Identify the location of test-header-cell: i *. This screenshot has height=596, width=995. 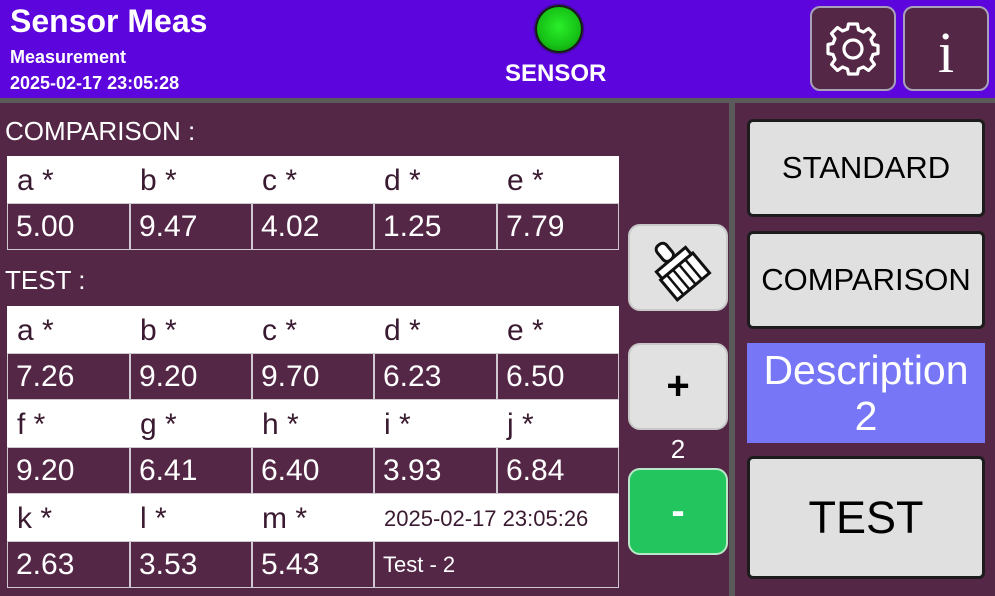
(397, 424).